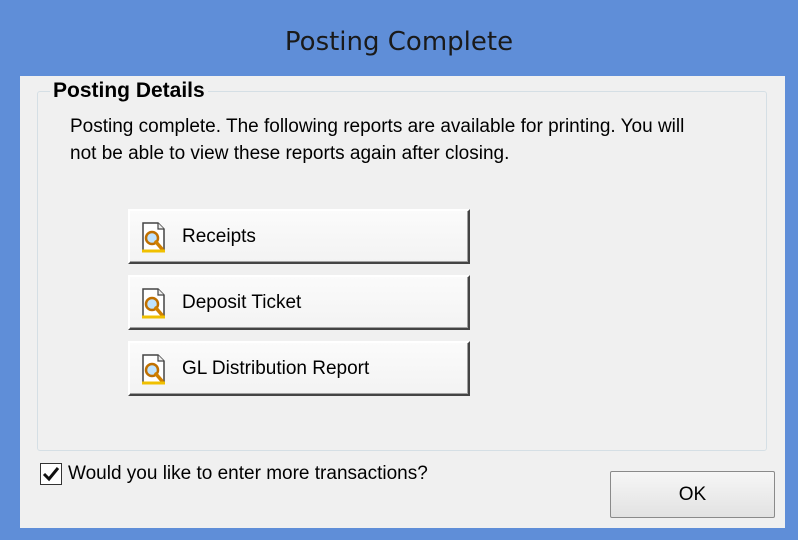 The height and width of the screenshot is (540, 798). What do you see at coordinates (299, 236) in the screenshot?
I see `receipts-button: Receipts` at bounding box center [299, 236].